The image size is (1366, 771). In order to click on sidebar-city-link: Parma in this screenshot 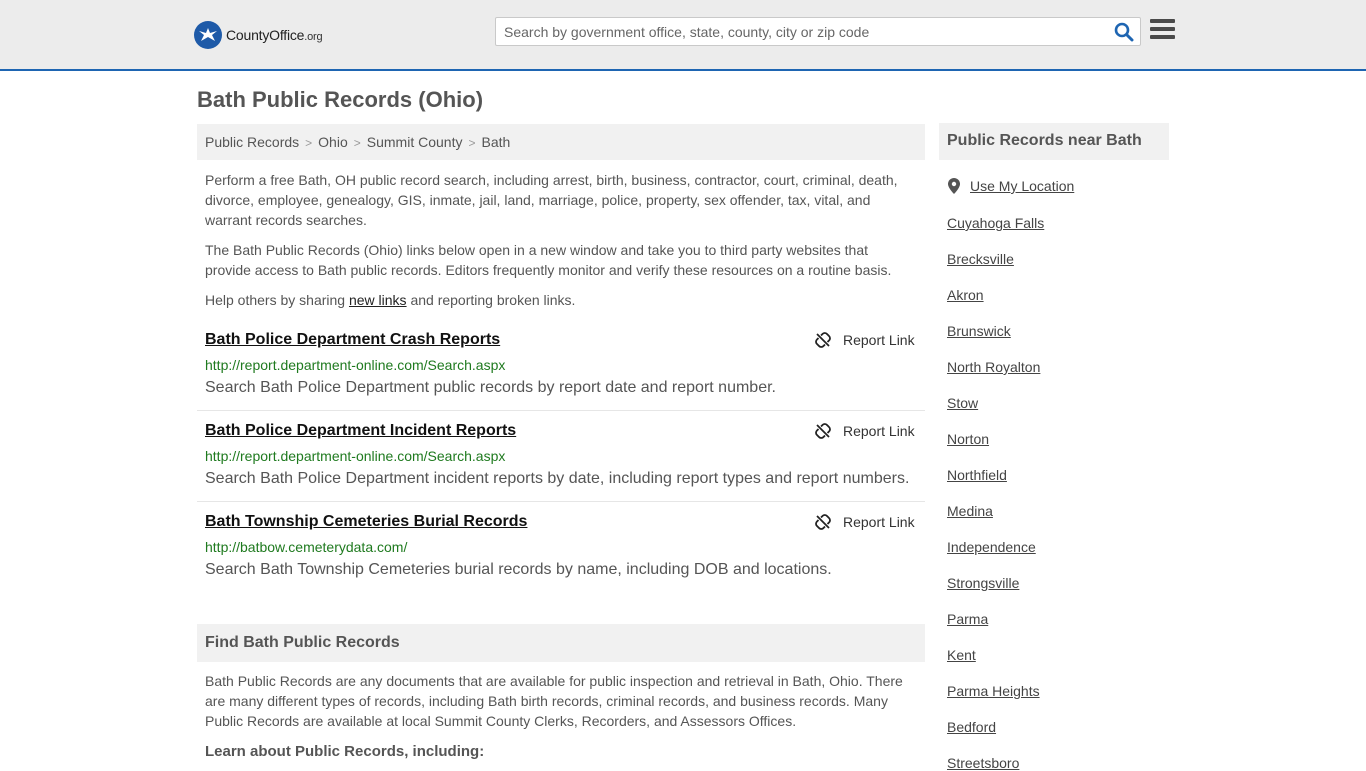, I will do `click(967, 619)`.